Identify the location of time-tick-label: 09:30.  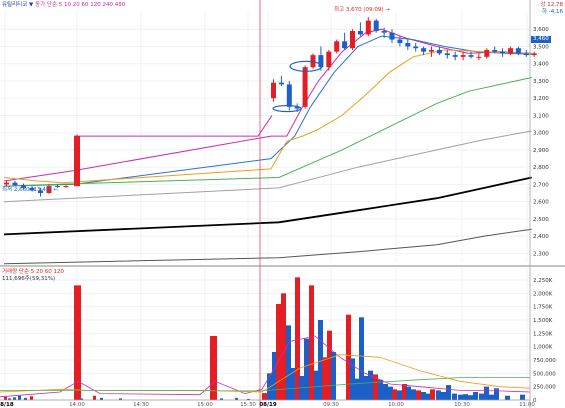
(331, 405).